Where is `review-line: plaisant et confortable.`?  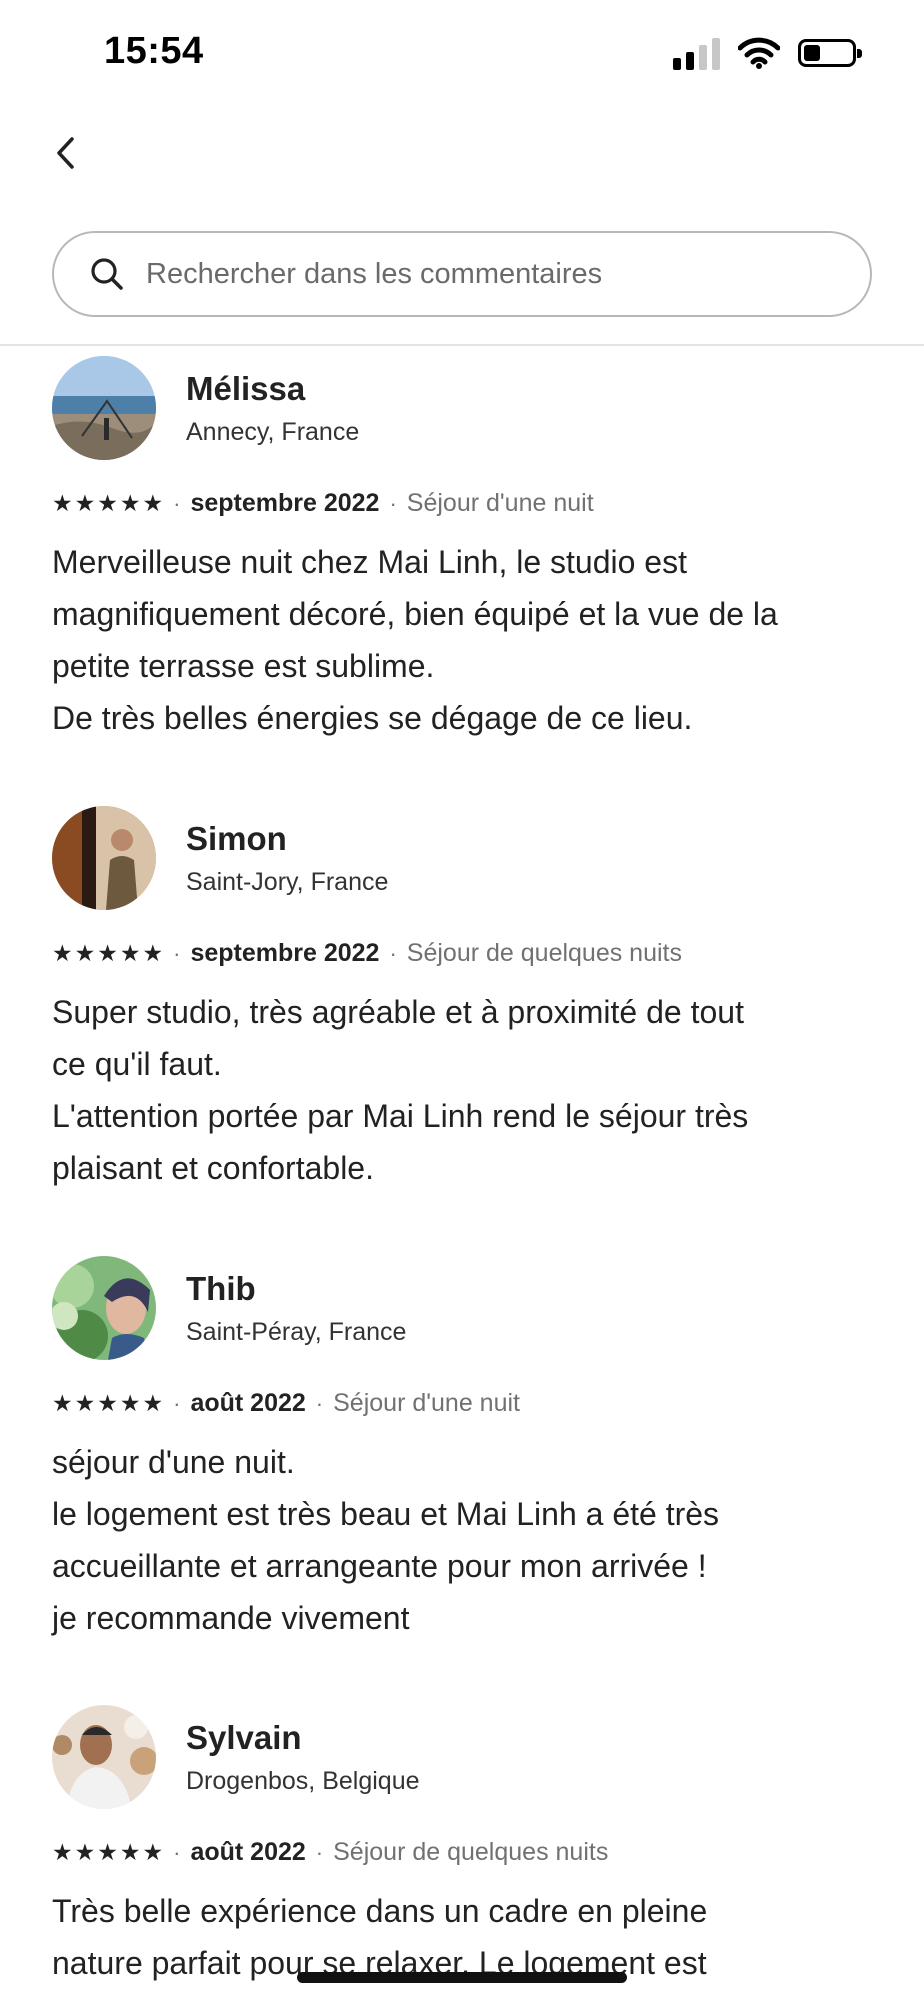
review-line: plaisant et confortable. is located at coordinates (213, 1168).